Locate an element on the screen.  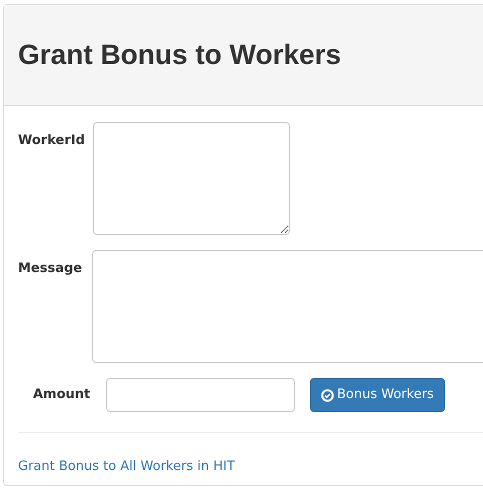
amount-label: Amount is located at coordinates (62, 395).